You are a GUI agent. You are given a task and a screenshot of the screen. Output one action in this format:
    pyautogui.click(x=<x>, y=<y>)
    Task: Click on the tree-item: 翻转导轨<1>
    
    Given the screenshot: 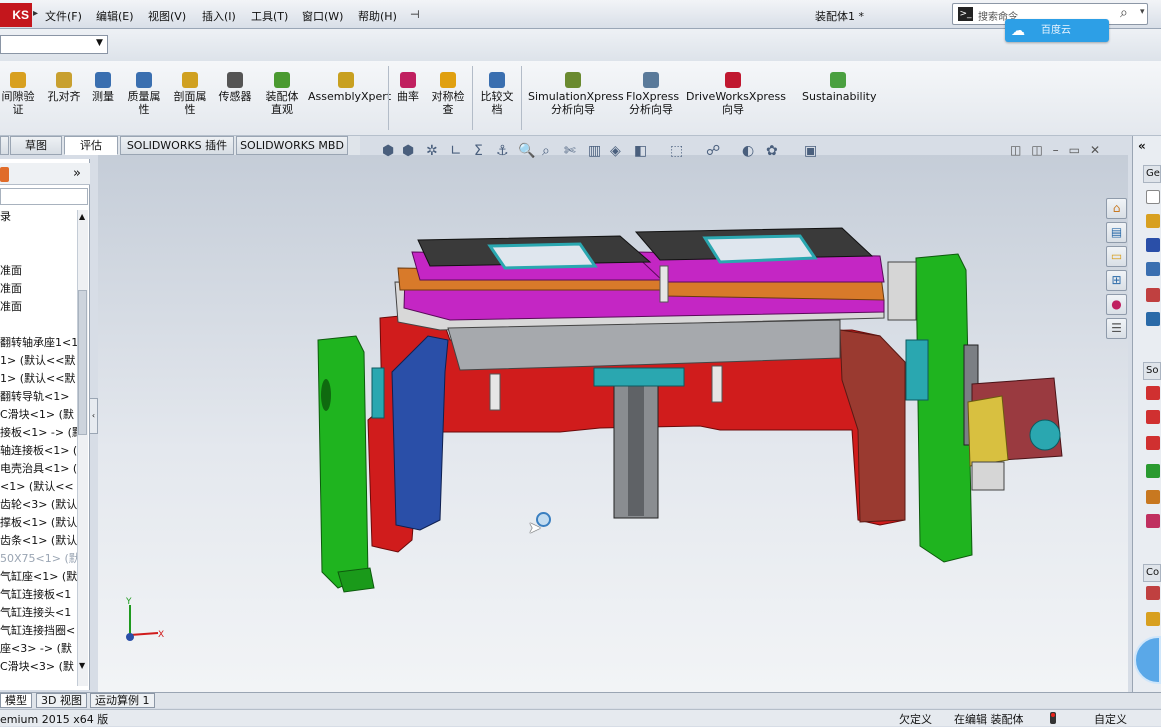 What is the action you would take?
    pyautogui.click(x=40, y=397)
    